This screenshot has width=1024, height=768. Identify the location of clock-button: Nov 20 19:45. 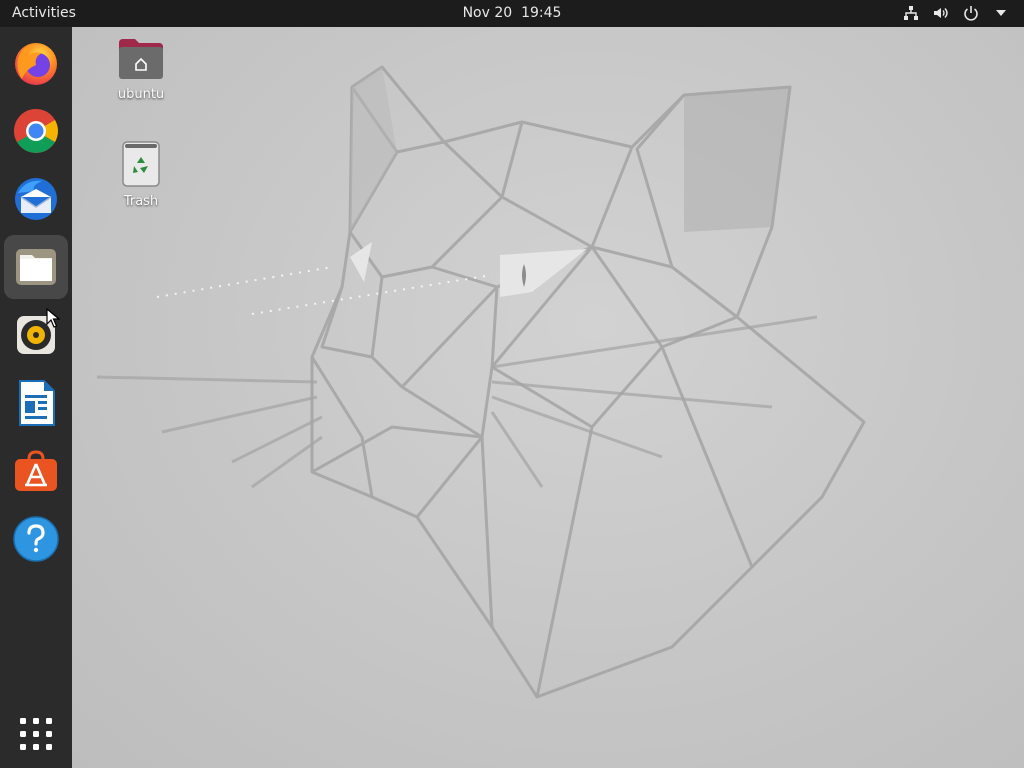
(512, 13).